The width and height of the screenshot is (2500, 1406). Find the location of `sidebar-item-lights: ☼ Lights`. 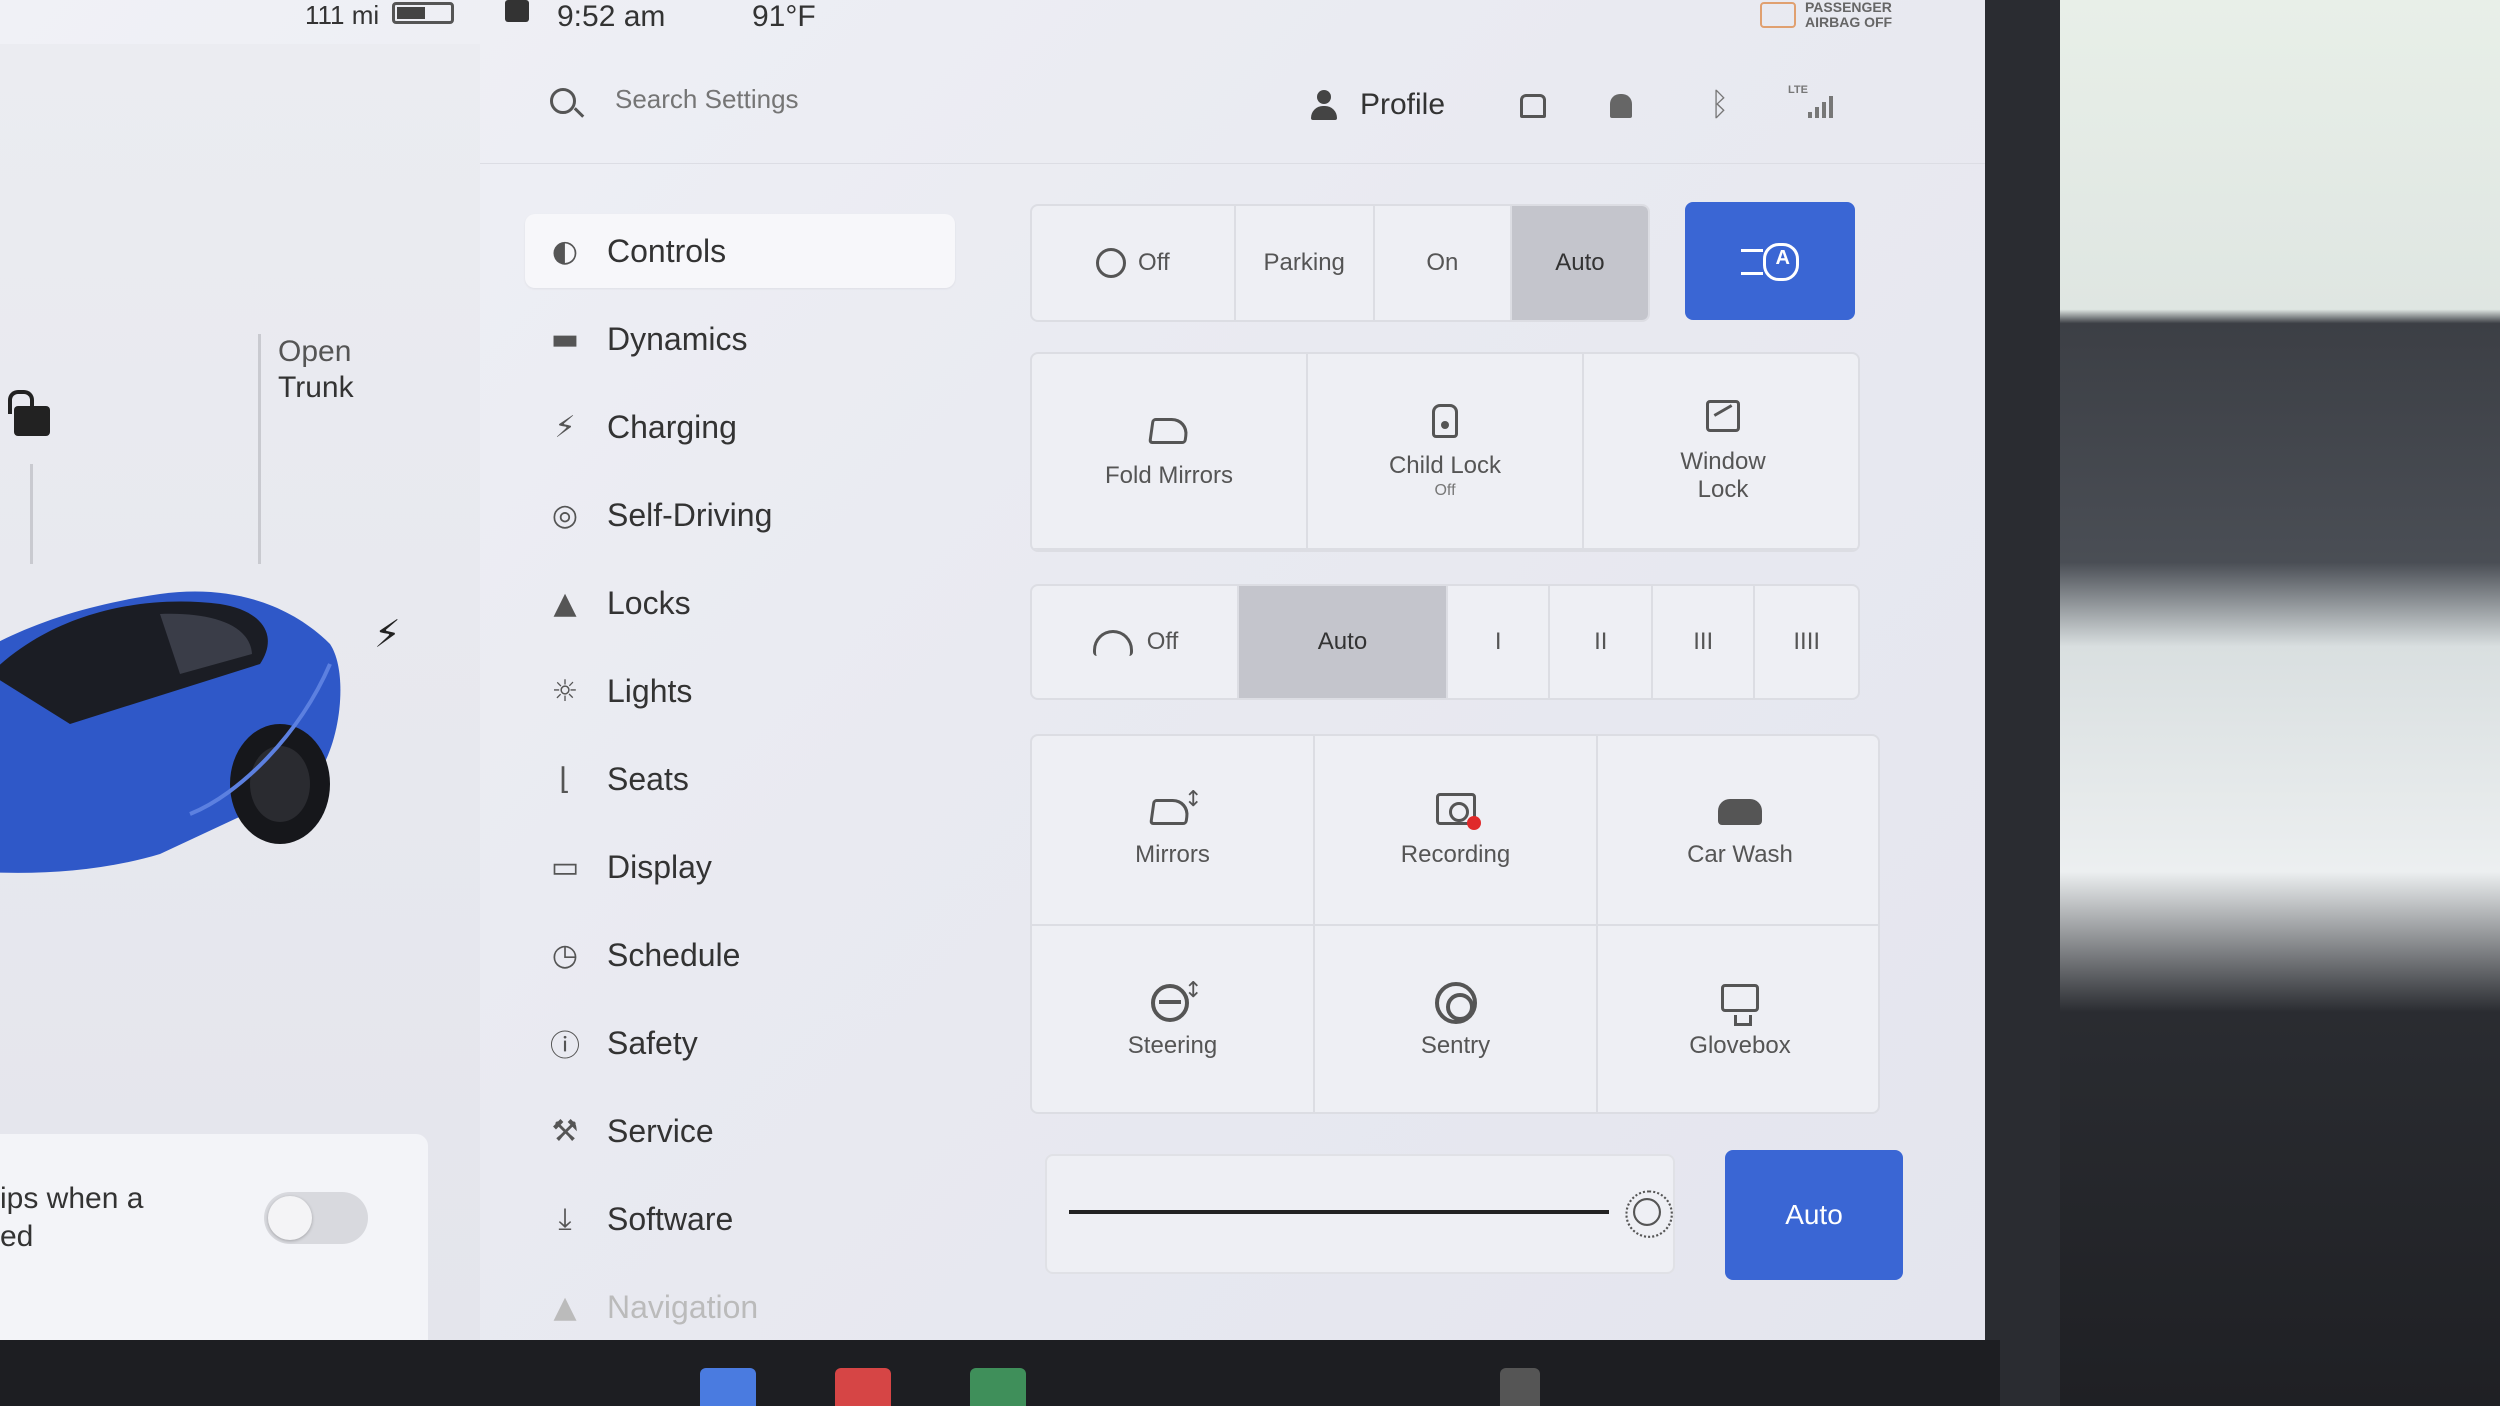

sidebar-item-lights: ☼ Lights is located at coordinates (740, 691).